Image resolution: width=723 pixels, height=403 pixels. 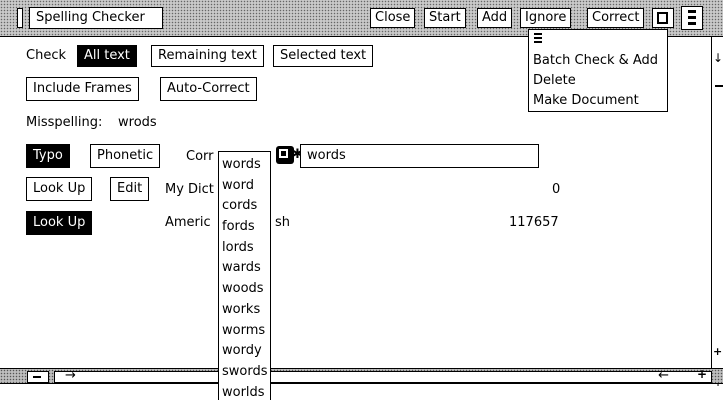 I want to click on window-title-text: Spelling Checker, so click(x=90, y=17).